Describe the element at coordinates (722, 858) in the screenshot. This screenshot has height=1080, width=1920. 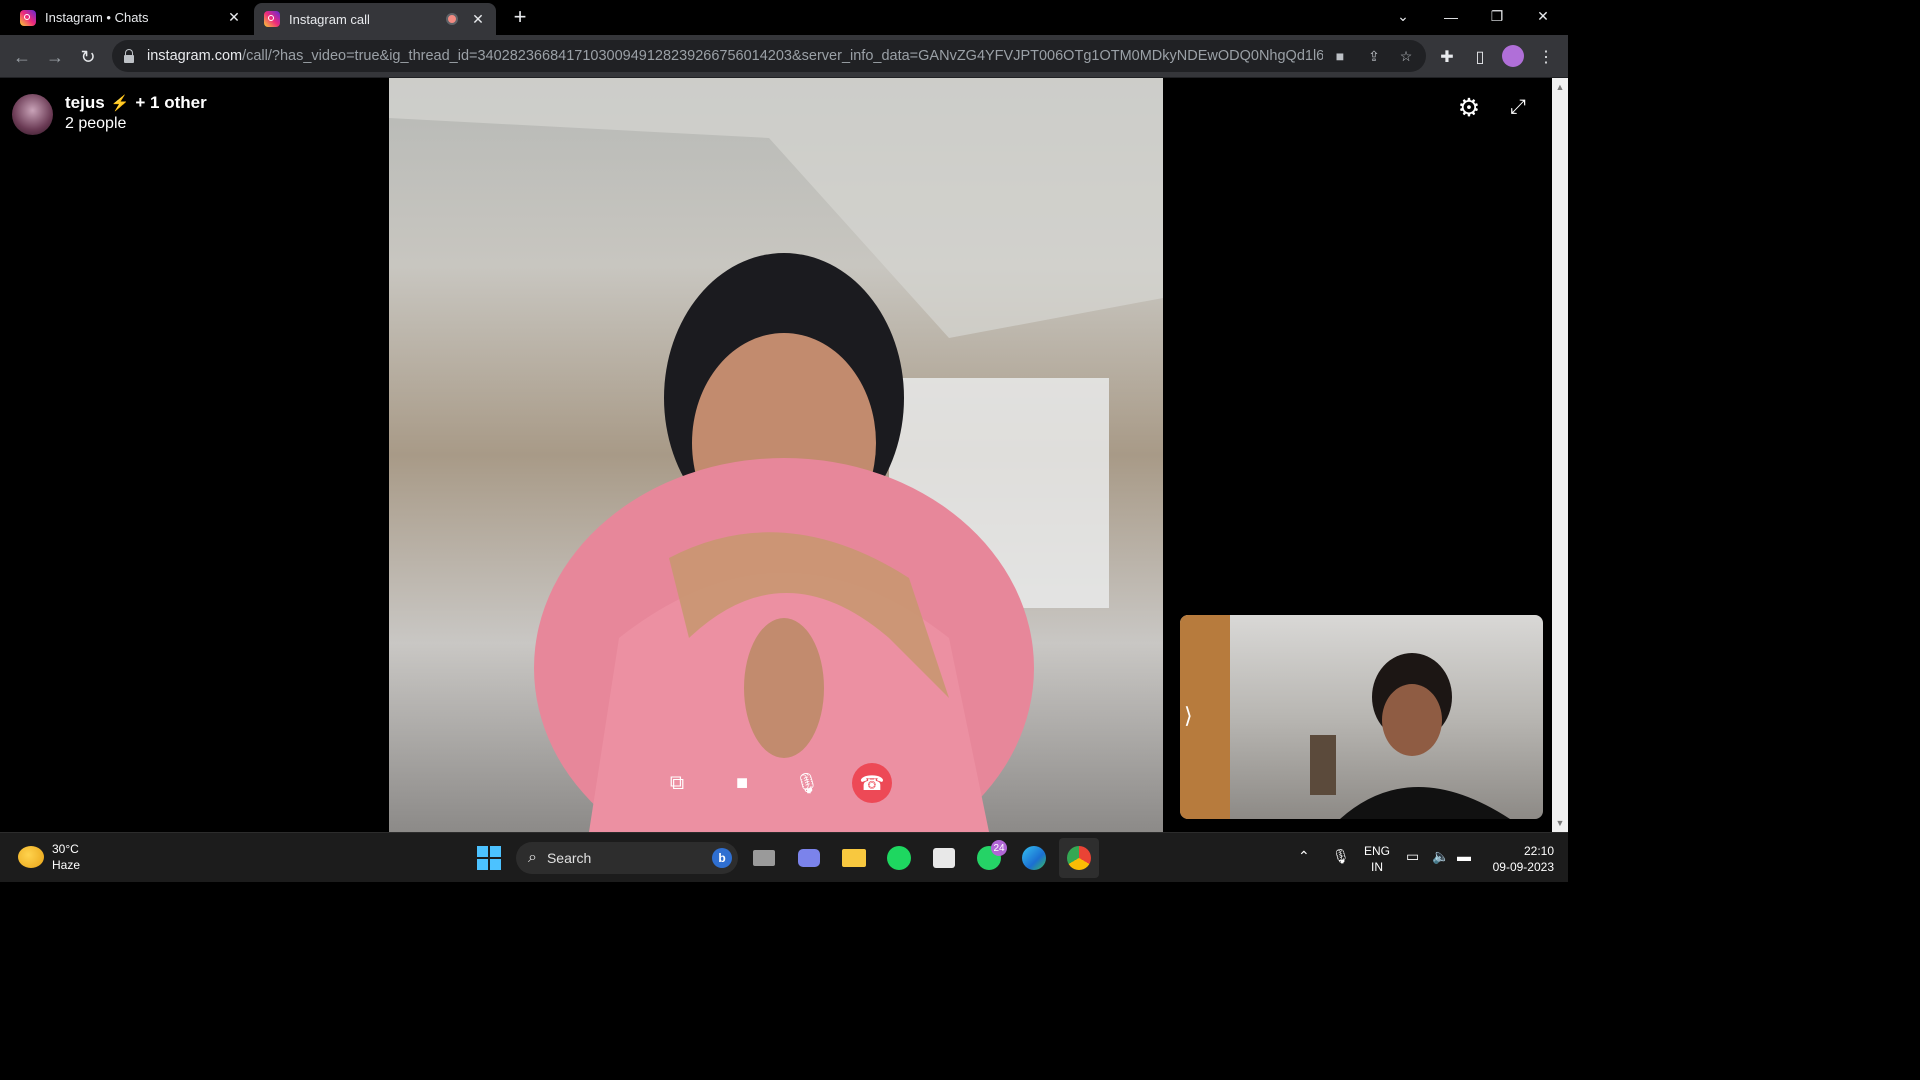
I see `bing-icon: b` at that location.